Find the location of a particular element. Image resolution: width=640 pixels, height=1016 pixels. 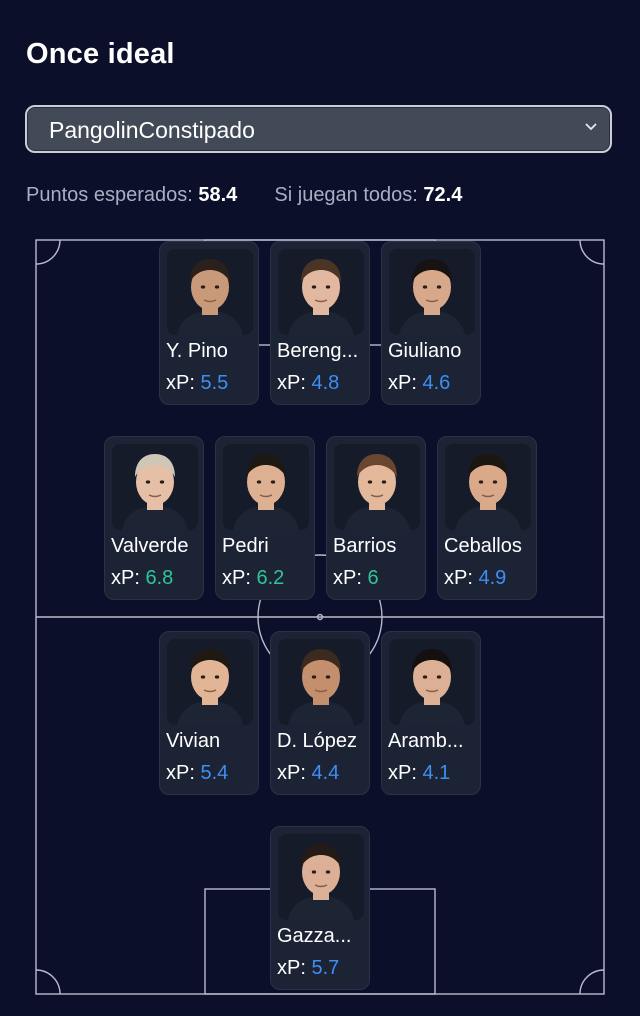

xp-value: 4.6 is located at coordinates (436, 383).